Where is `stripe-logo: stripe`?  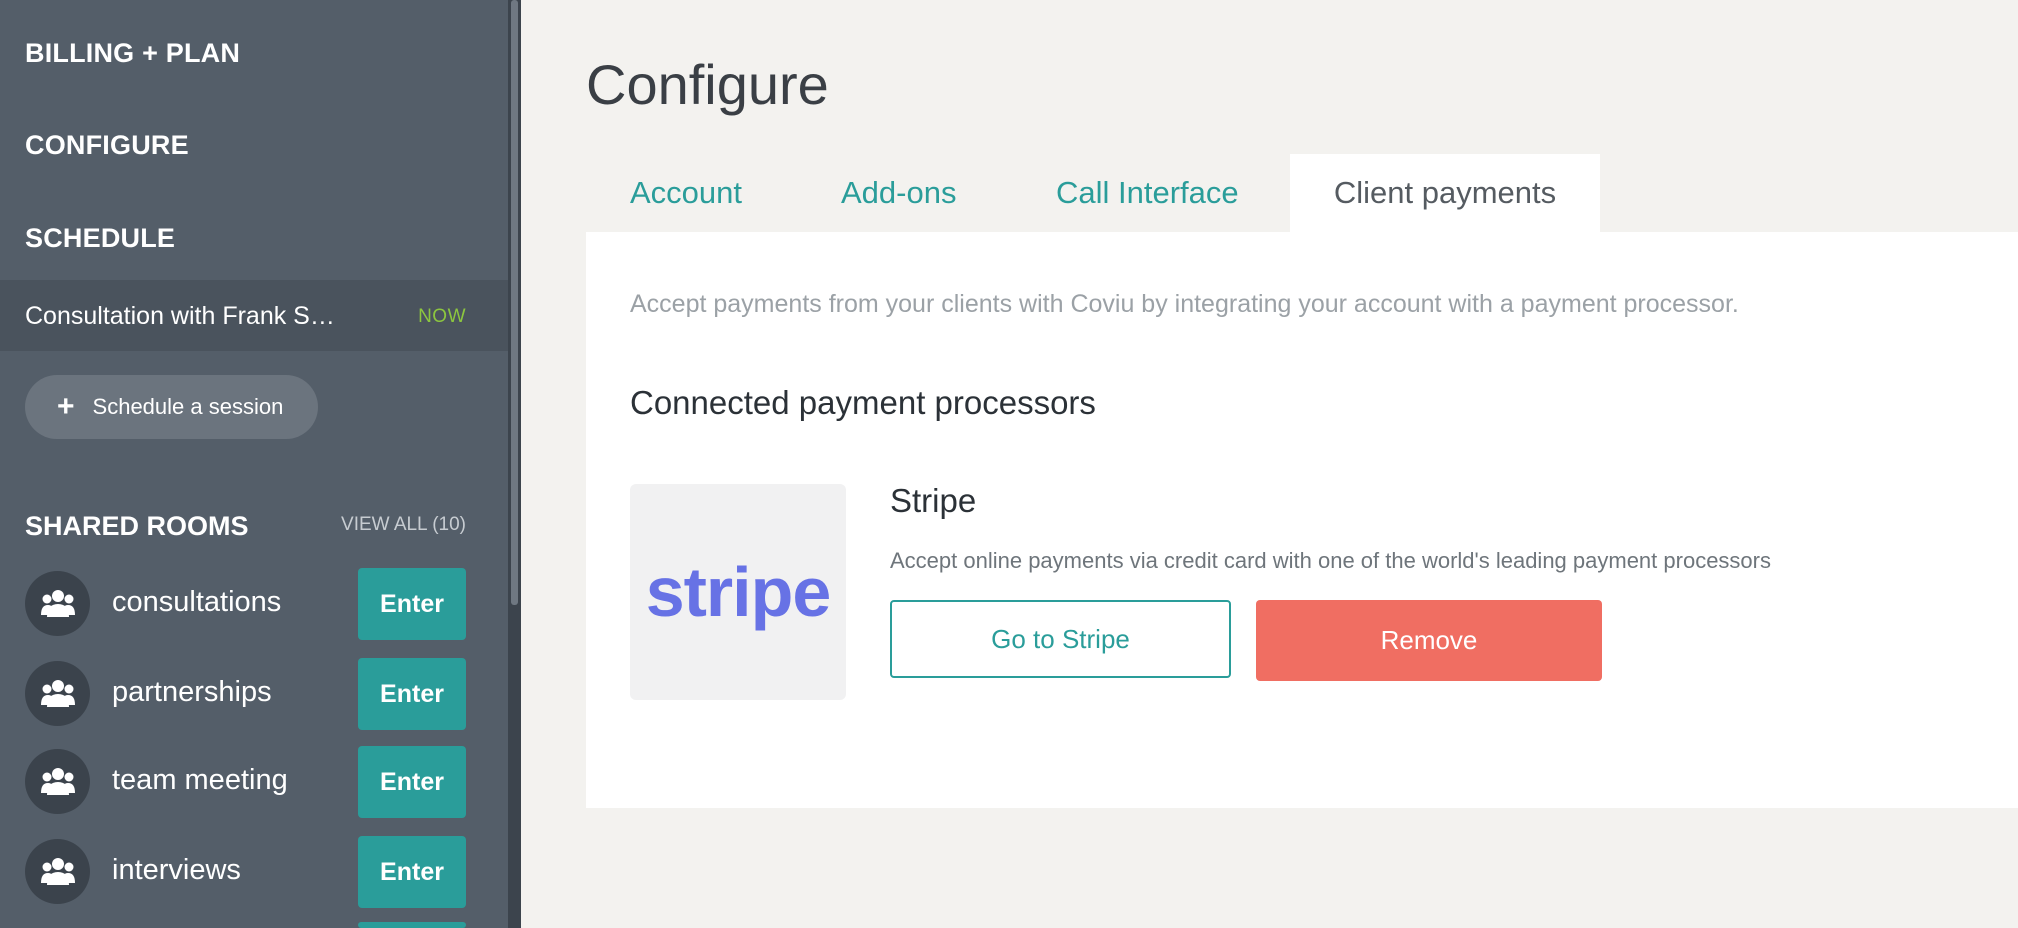 stripe-logo: stripe is located at coordinates (738, 592).